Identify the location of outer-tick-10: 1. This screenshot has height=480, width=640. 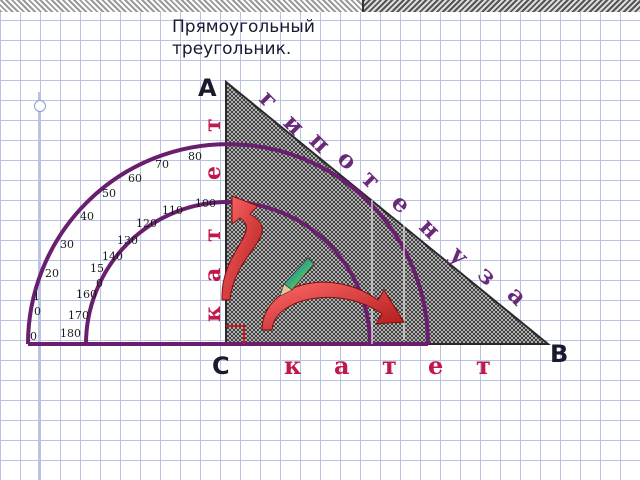
(36, 296).